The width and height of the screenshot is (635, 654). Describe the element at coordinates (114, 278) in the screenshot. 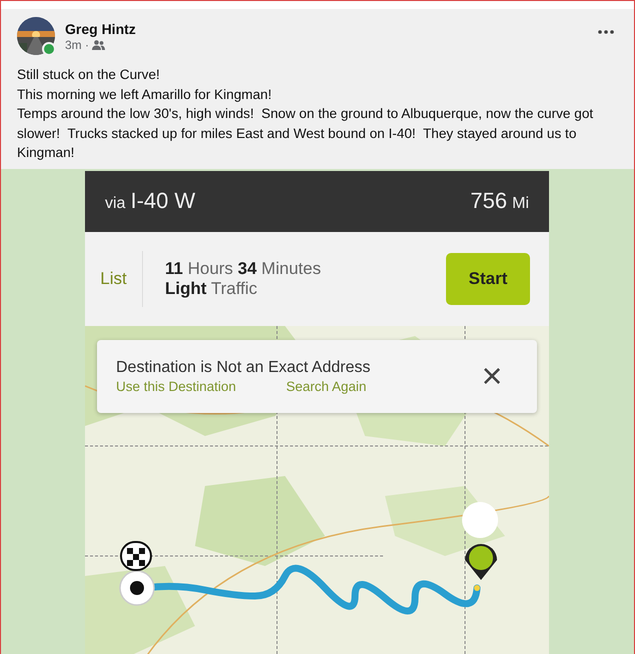

I see `list-button: List` at that location.